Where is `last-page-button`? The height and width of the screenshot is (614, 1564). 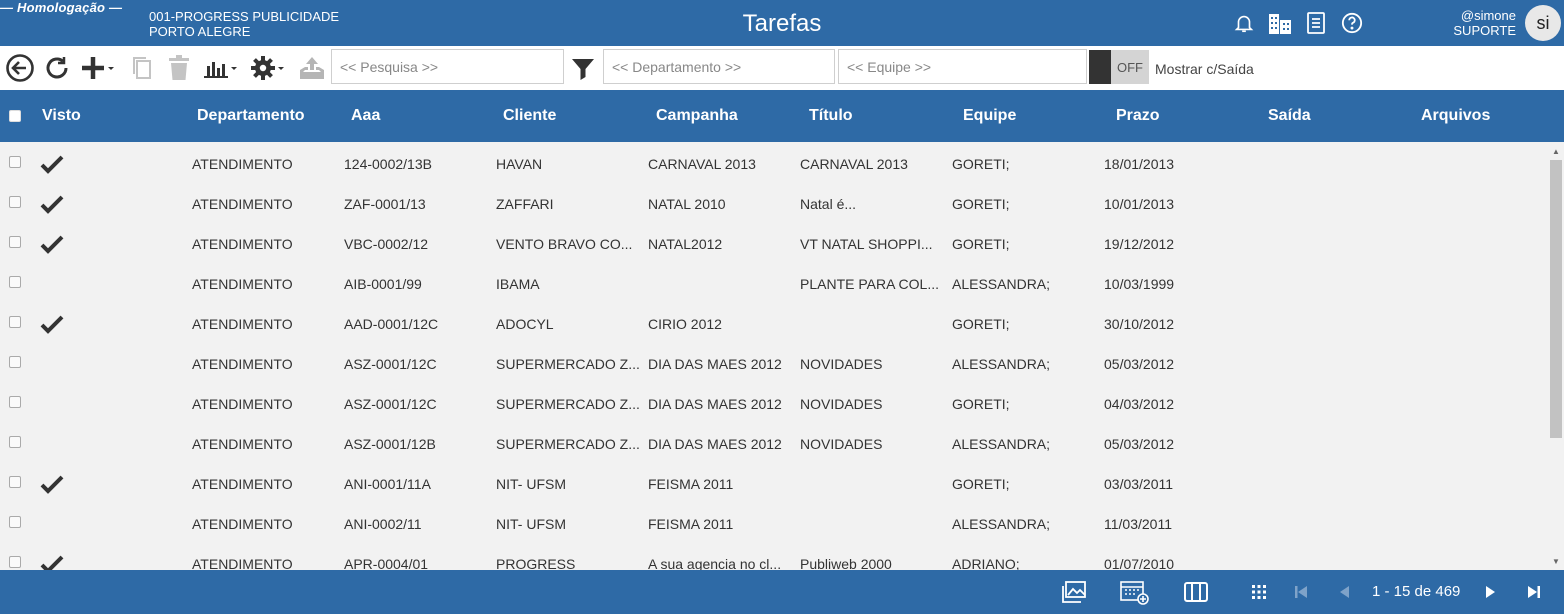
last-page-button is located at coordinates (1534, 592).